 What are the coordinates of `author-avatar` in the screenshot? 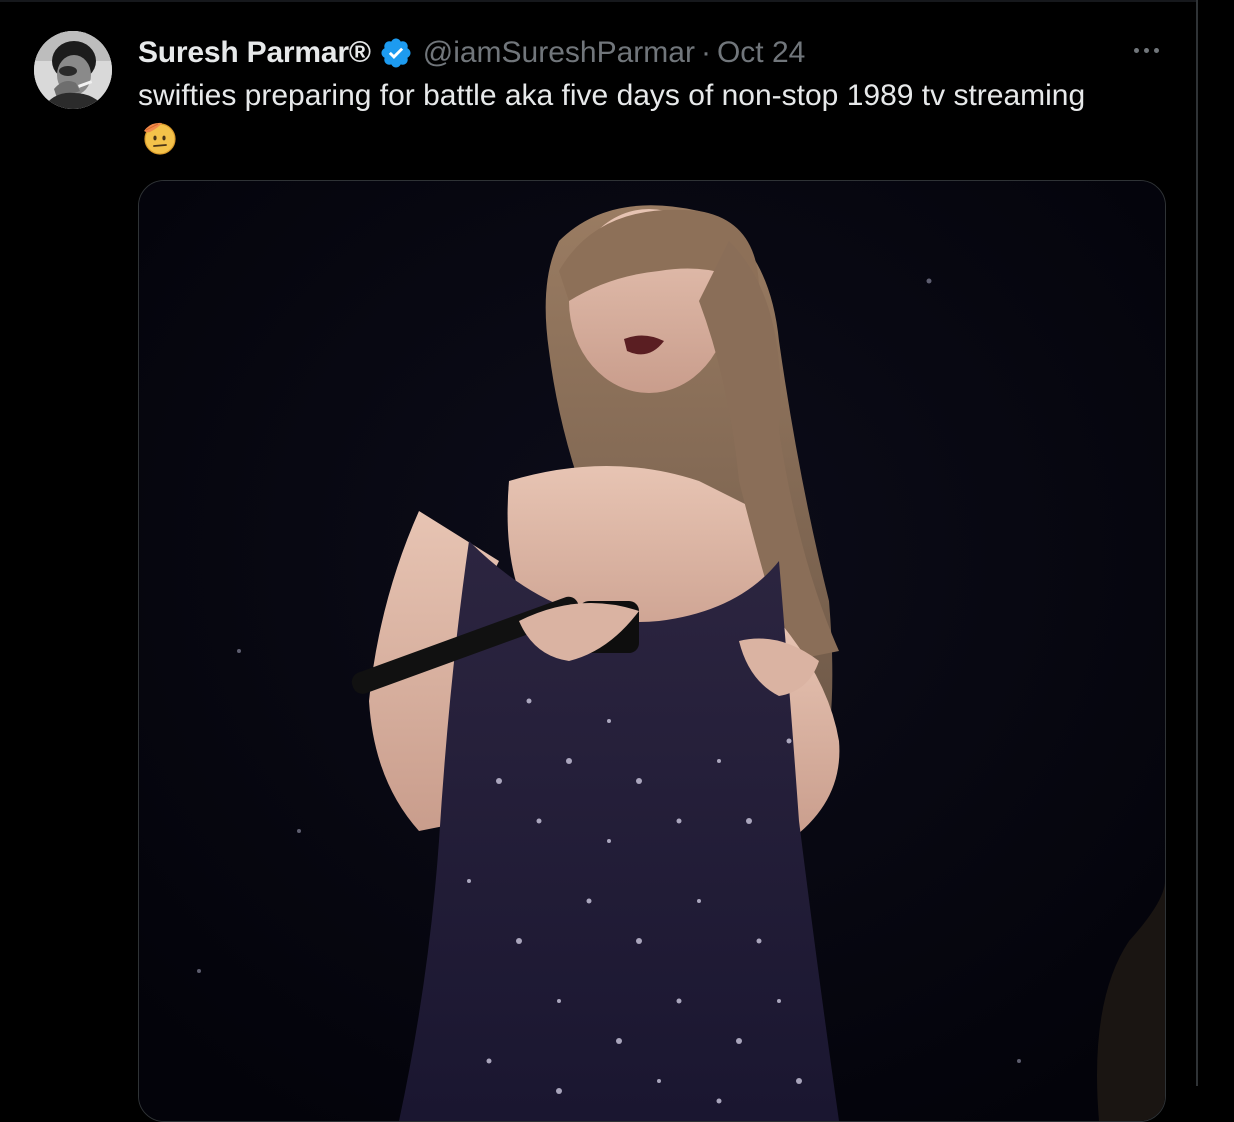 It's located at (73, 70).